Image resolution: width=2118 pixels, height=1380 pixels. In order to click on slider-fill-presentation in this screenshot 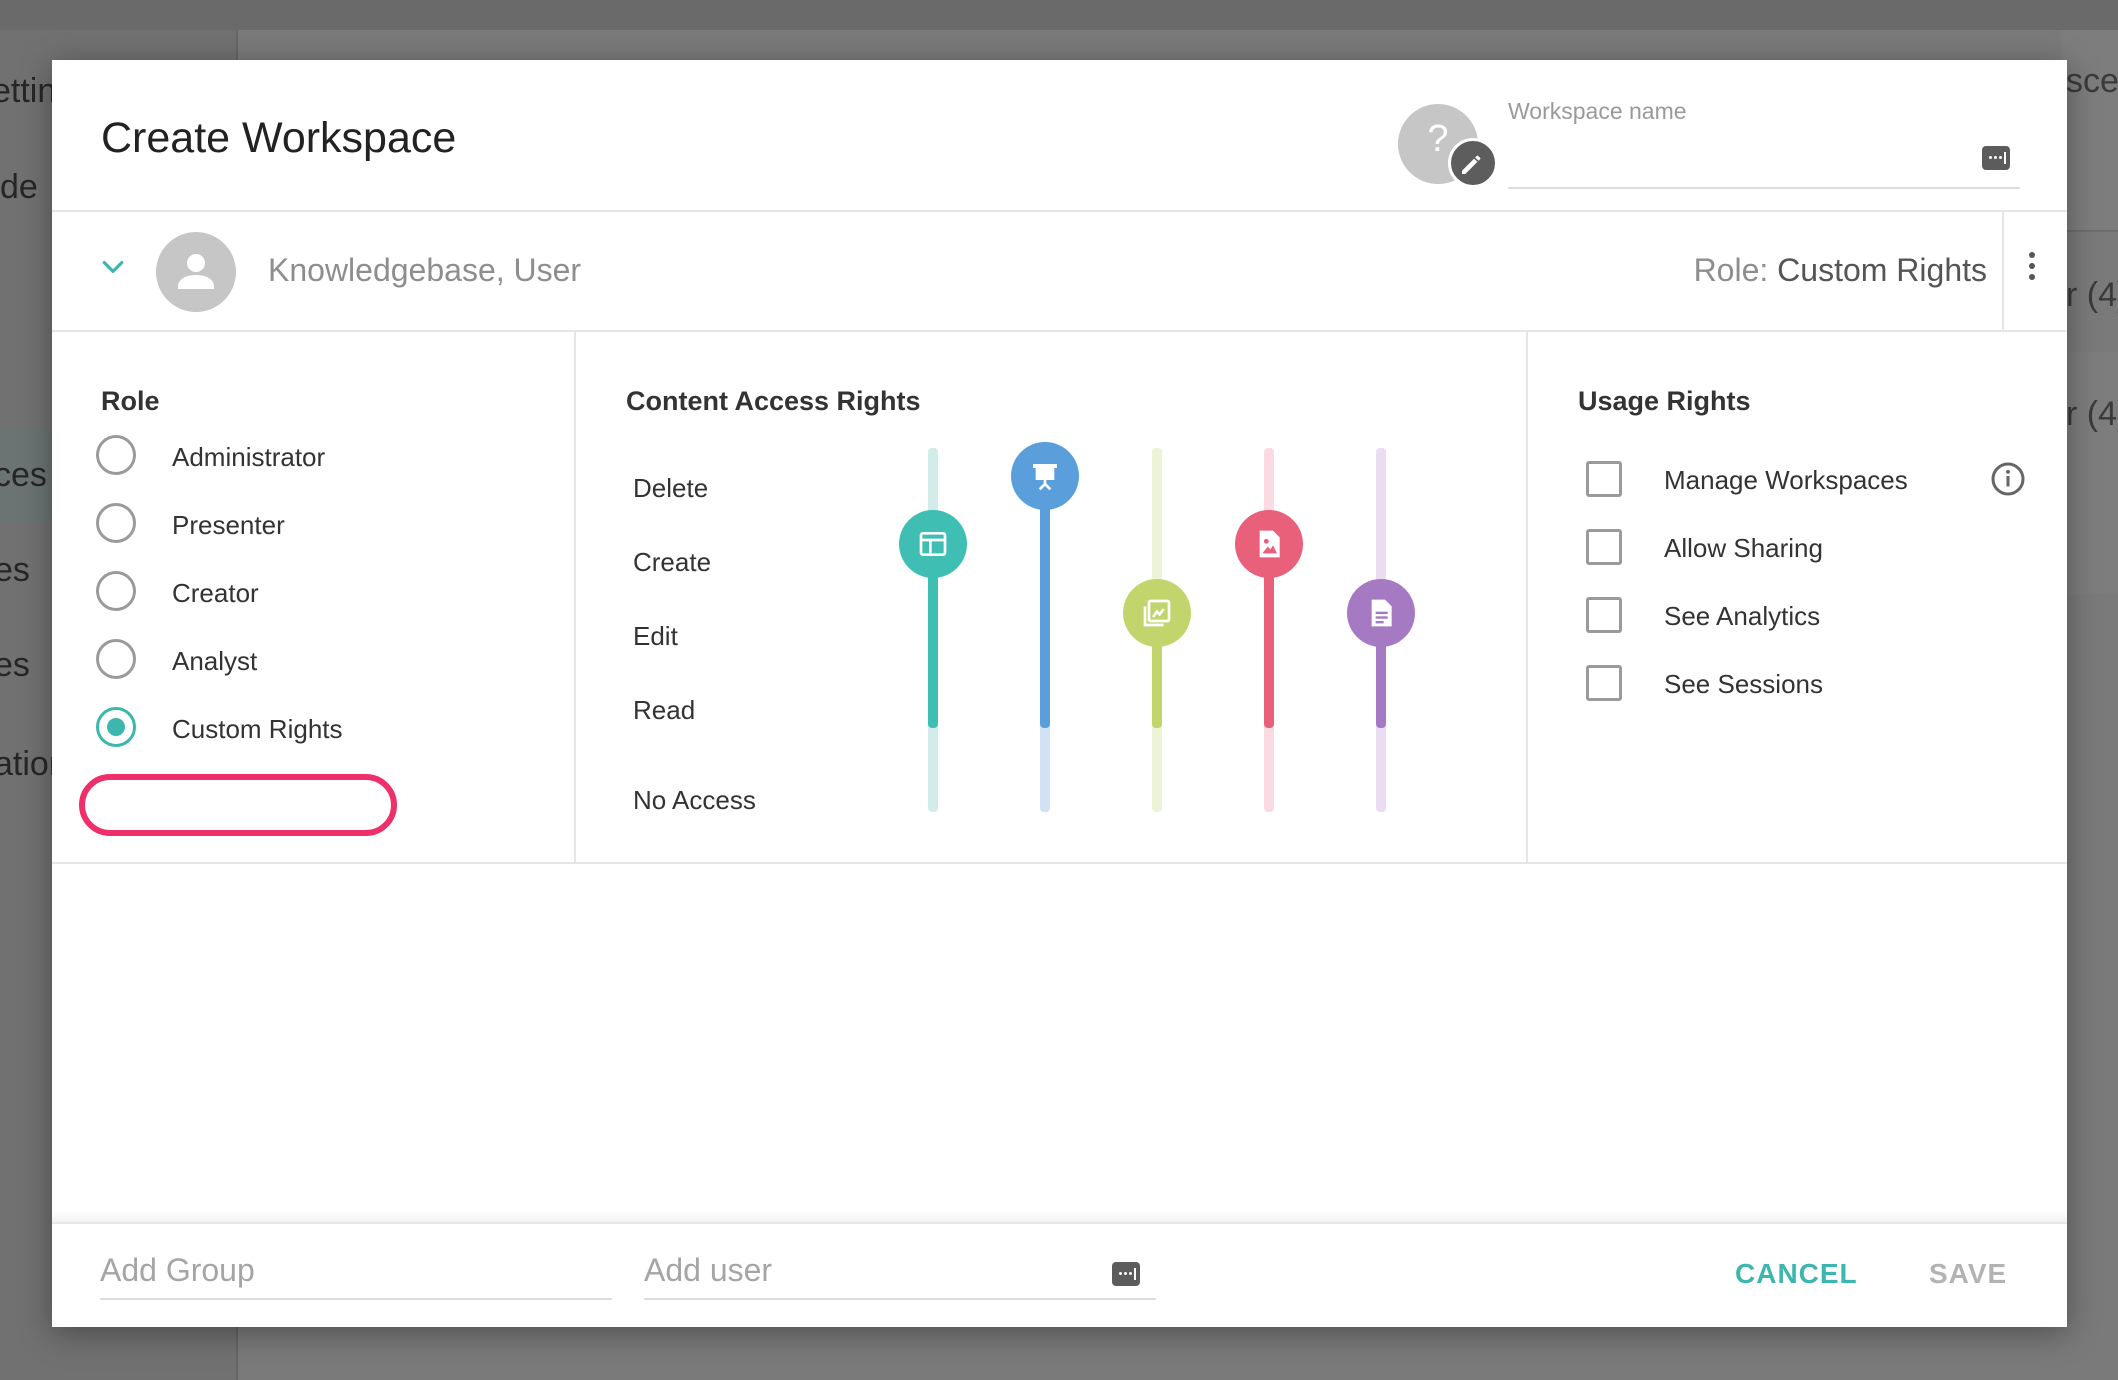, I will do `click(1045, 602)`.